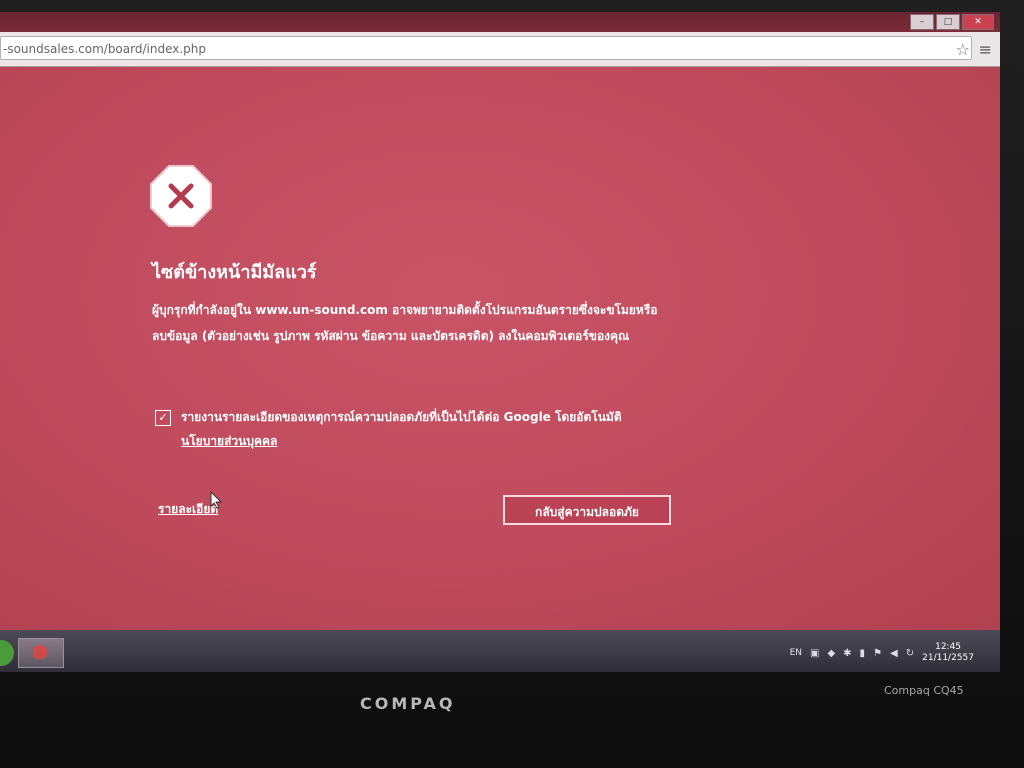 The image size is (1024, 768). I want to click on taskbar: EN ▣ ◆ ✱ ▮ ⚑ ◀ ↻ 12:45 21/11/2557, so click(500, 651).